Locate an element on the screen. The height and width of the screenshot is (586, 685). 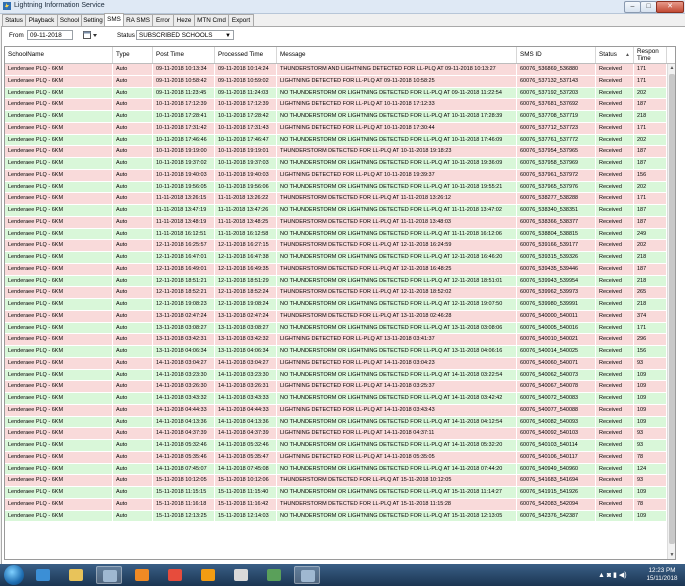
column-header-post-time: Post Time is located at coordinates (184, 55).